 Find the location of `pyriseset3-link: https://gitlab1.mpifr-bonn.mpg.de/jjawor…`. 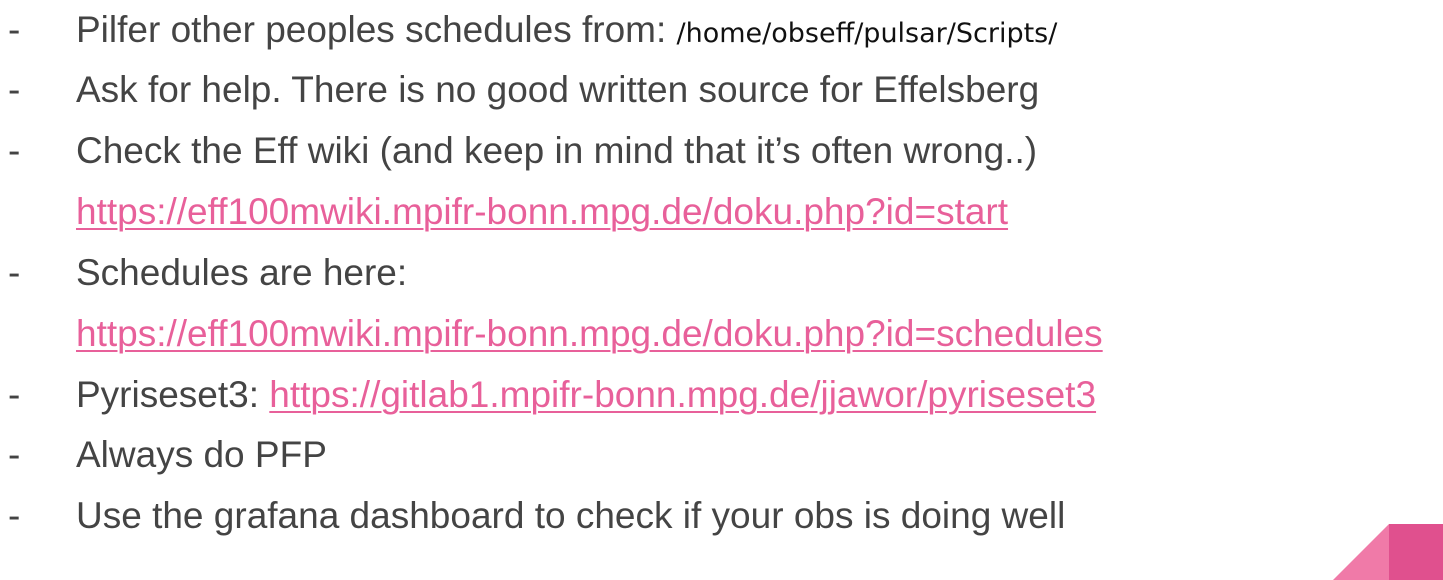

pyriseset3-link: https://gitlab1.mpifr-bonn.mpg.de/jjawor… is located at coordinates (682, 394).